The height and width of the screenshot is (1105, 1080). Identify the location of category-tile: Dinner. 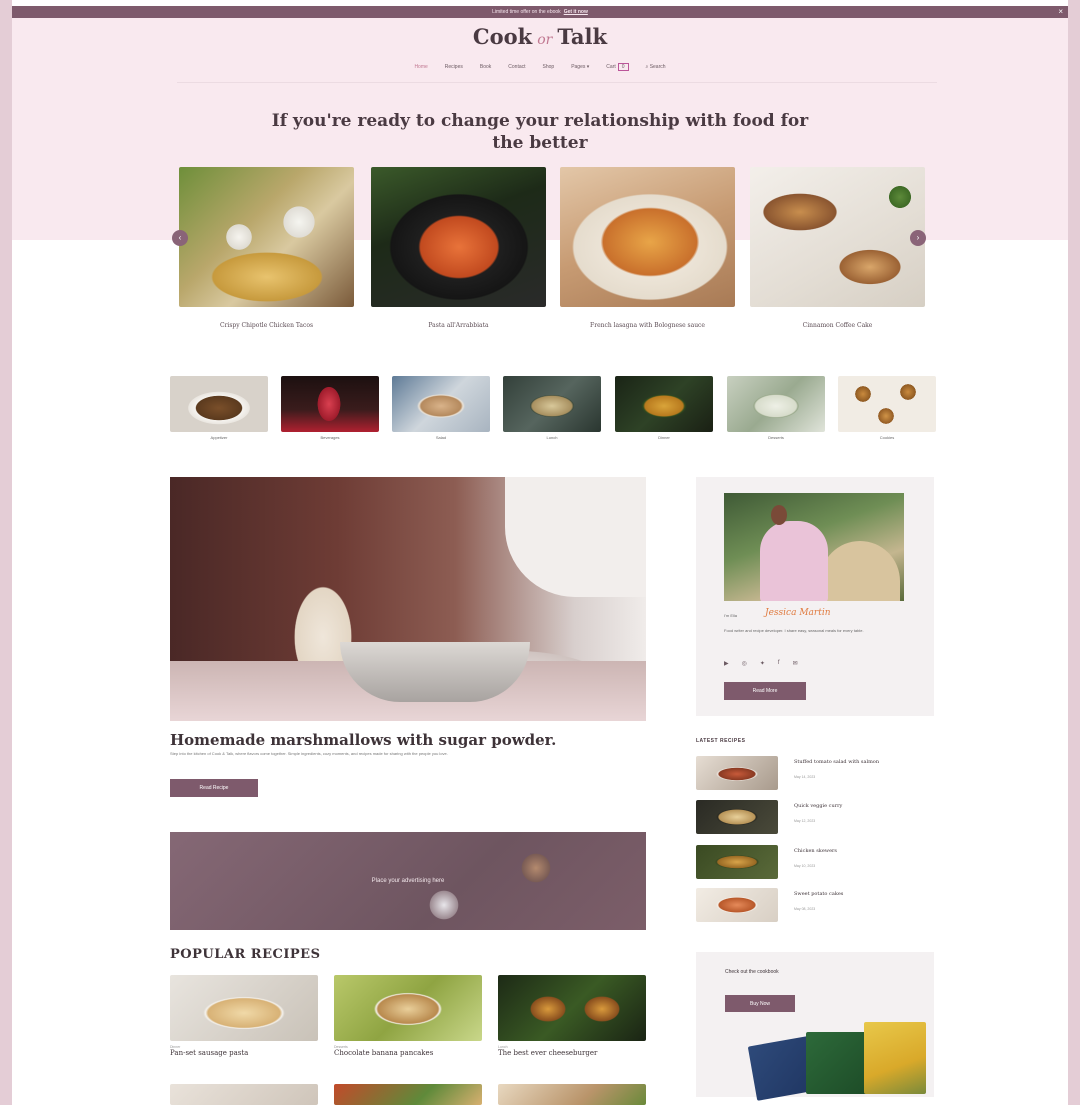
(664, 408).